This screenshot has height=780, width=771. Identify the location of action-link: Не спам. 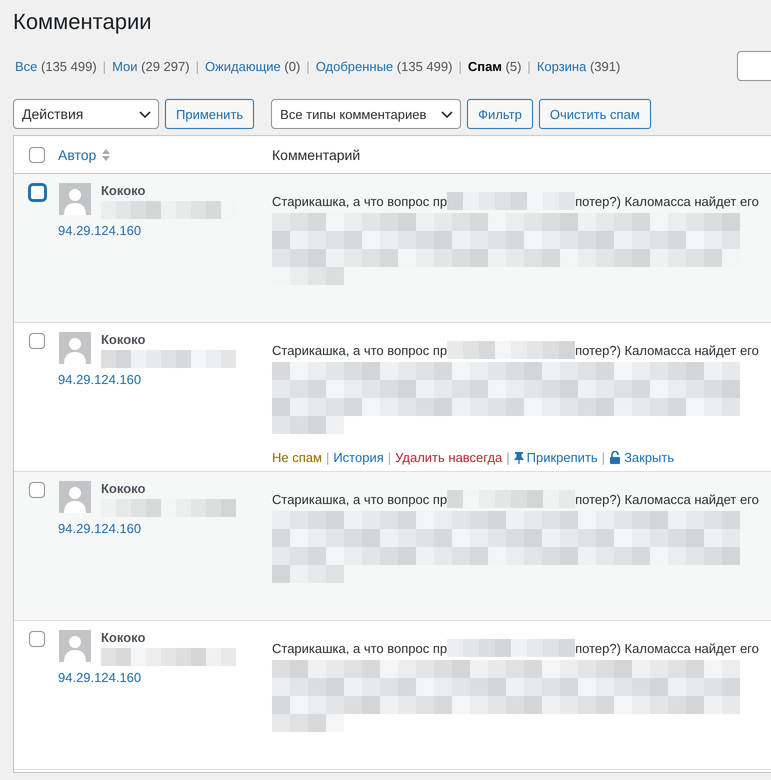
(297, 457).